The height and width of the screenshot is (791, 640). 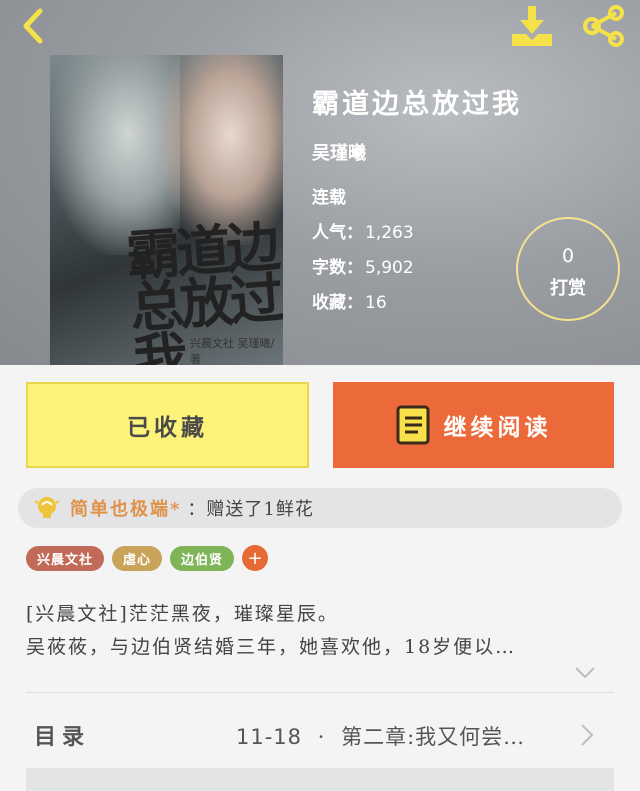 I want to click on stat-value: 16, so click(x=376, y=303).